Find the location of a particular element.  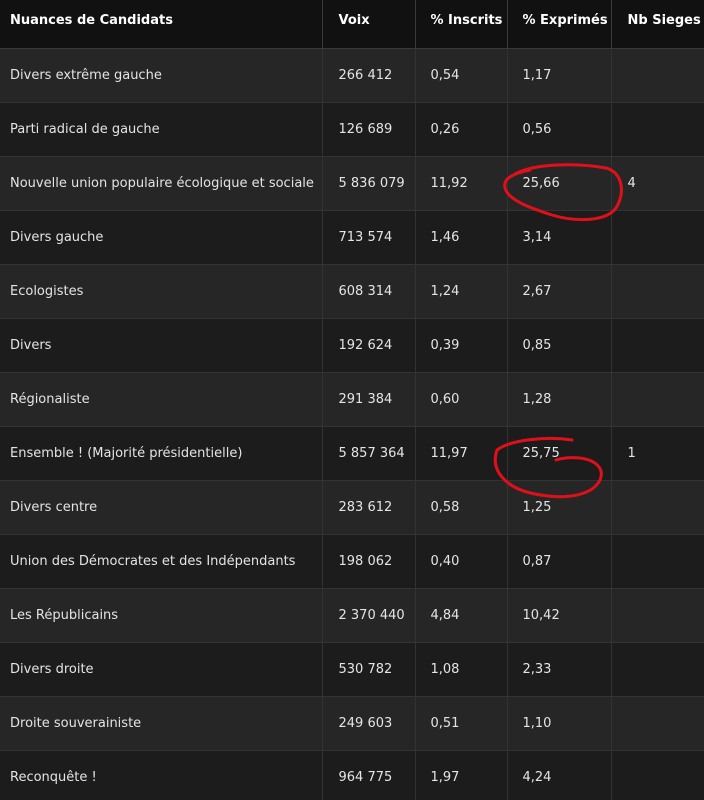

cell-pct-inscrits: 1,97 is located at coordinates (461, 775).